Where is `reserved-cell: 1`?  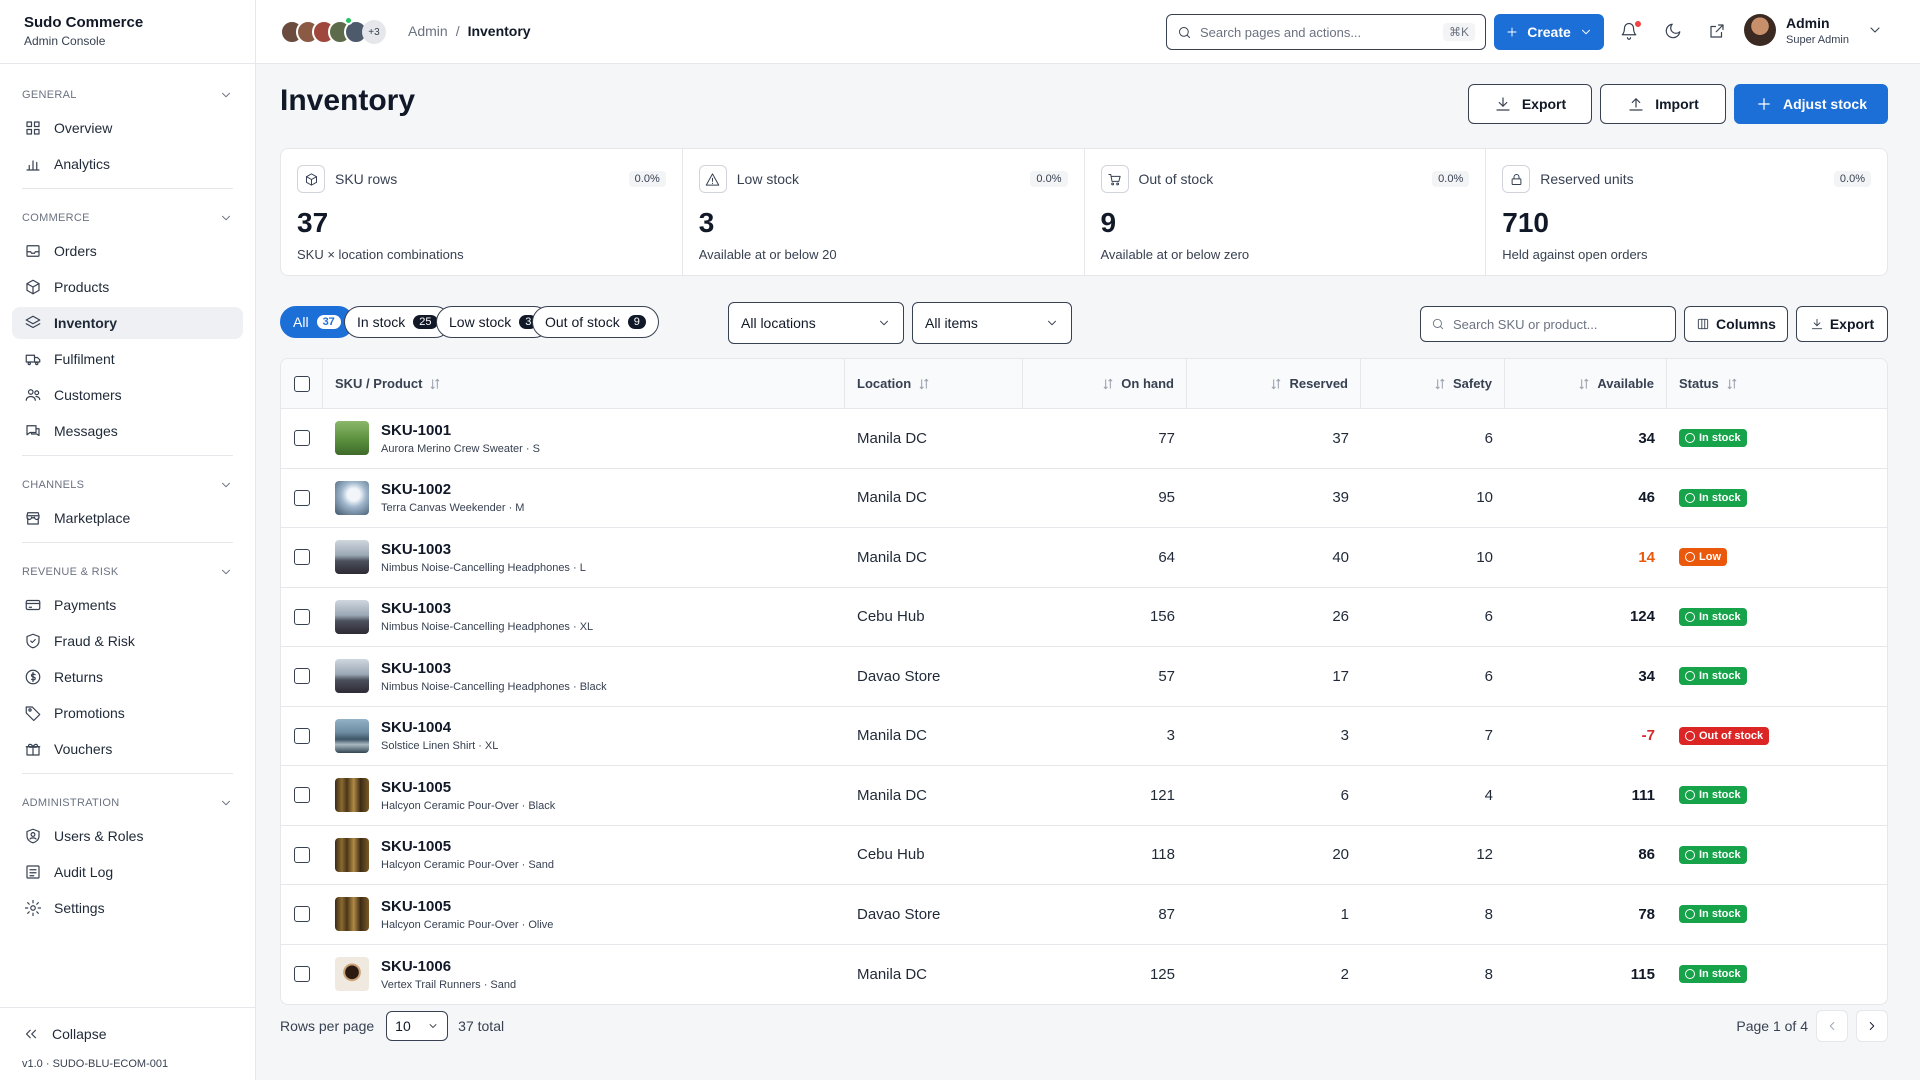
reserved-cell: 1 is located at coordinates (1344, 914).